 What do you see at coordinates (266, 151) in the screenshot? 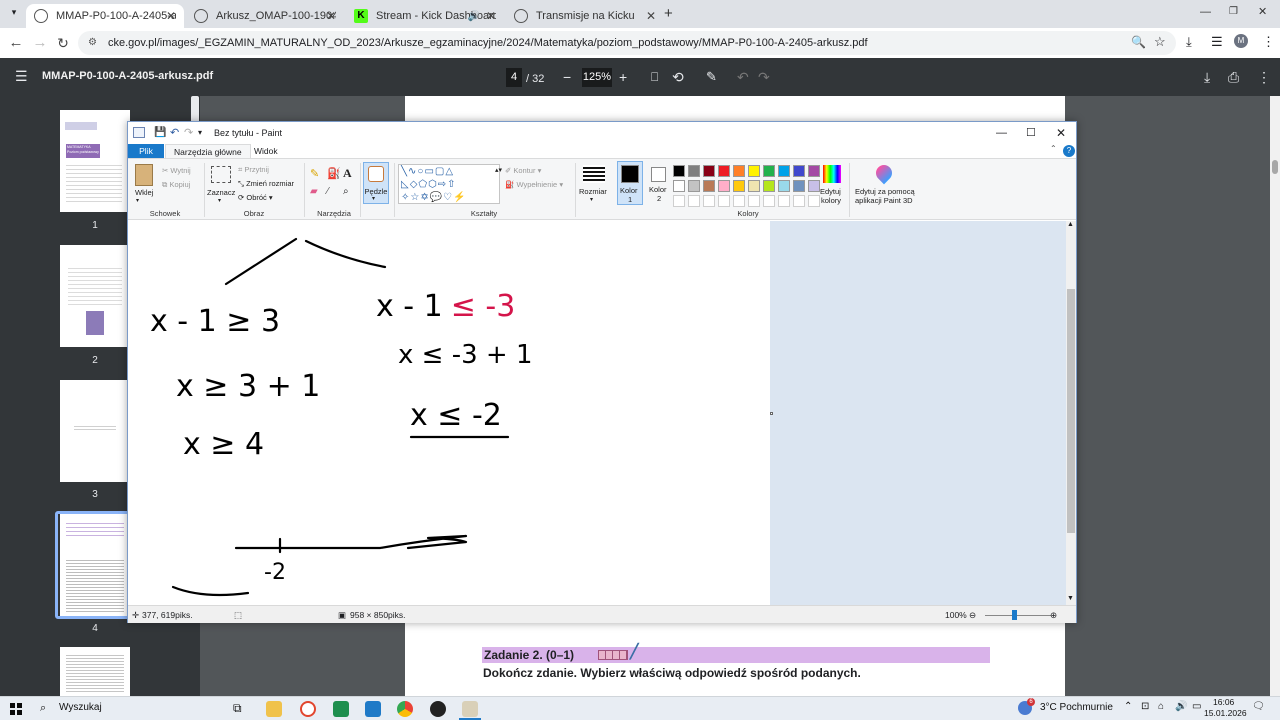
I see `tab-widok: Widok` at bounding box center [266, 151].